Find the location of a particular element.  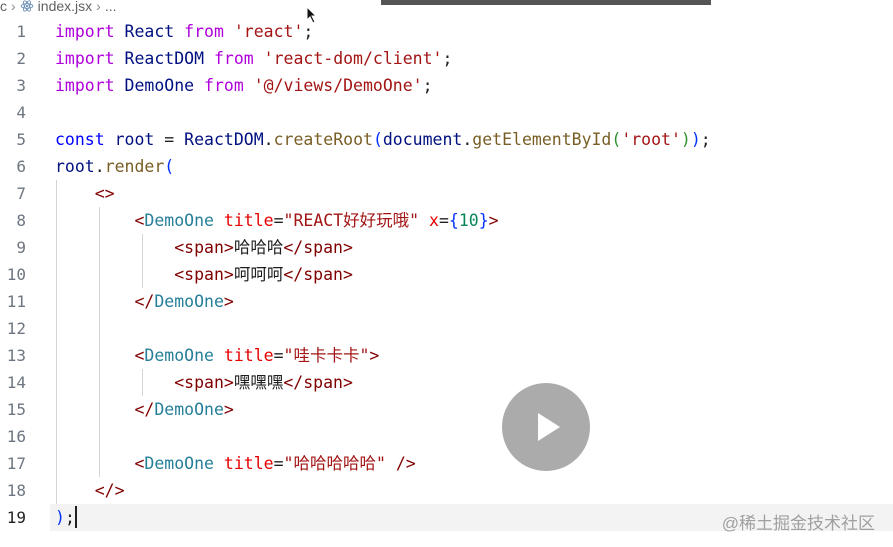

code-text: ); is located at coordinates (66, 517).